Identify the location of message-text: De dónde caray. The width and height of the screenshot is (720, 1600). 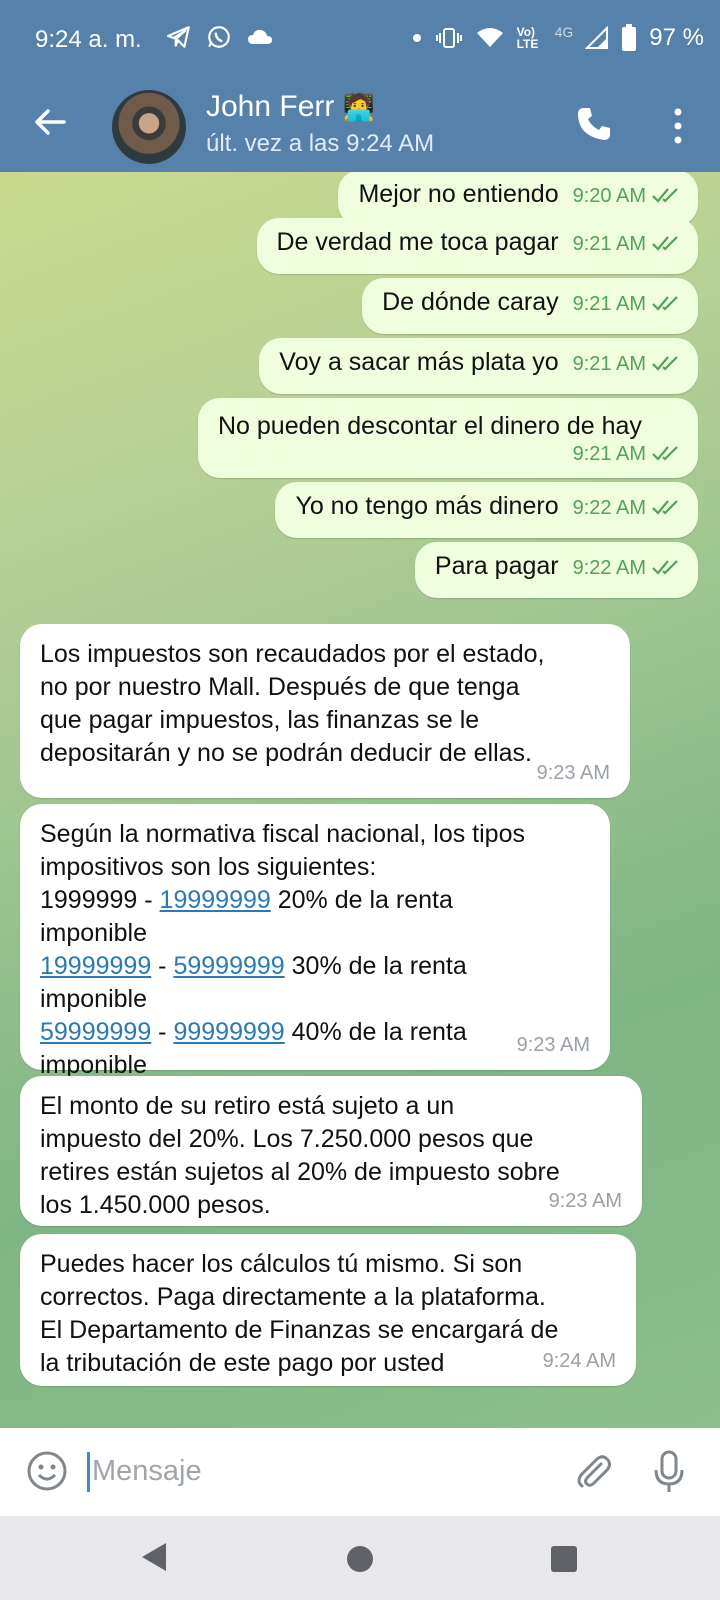
(470, 302).